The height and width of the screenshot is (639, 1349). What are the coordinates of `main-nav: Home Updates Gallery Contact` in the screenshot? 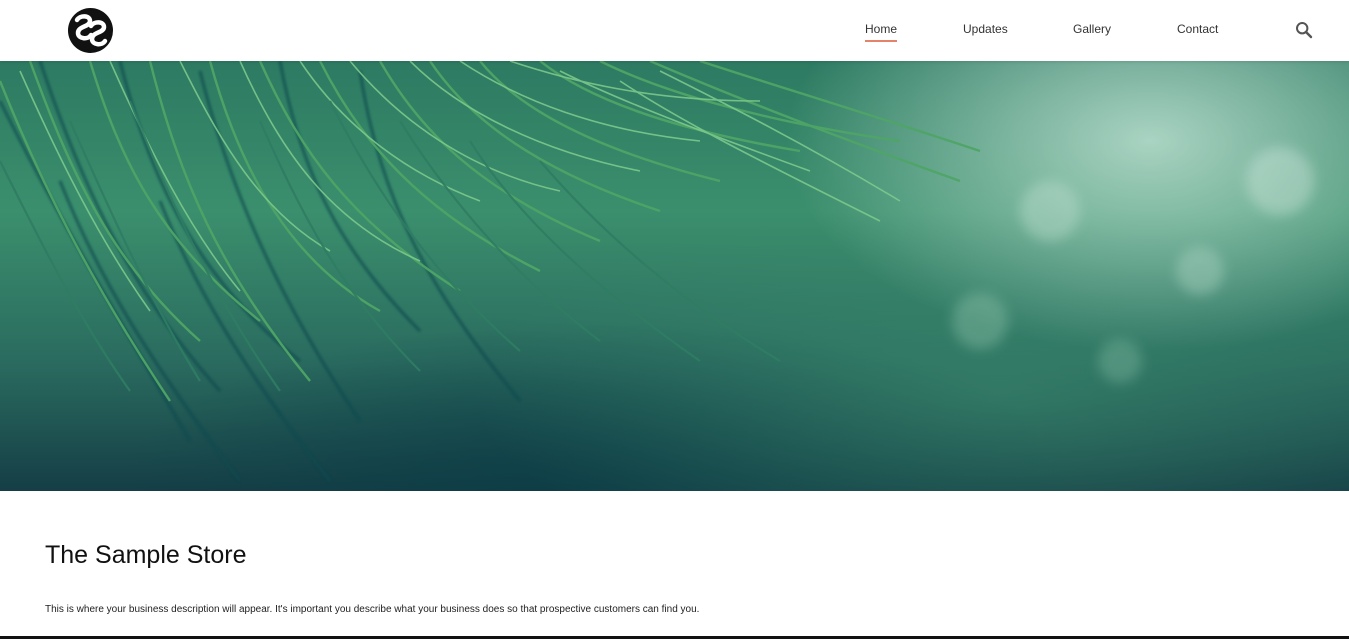 It's located at (674, 30).